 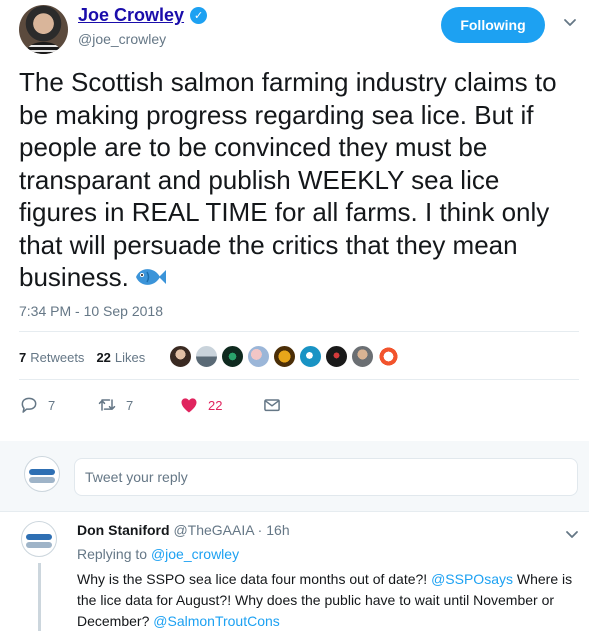 What do you see at coordinates (130, 405) in the screenshot?
I see `retweet-count: 7` at bounding box center [130, 405].